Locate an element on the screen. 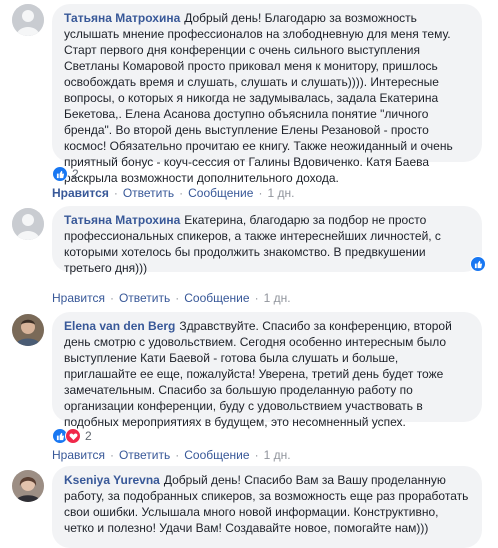 This screenshot has height=548, width=498. comment-author: Kseniya Yurevna is located at coordinates (112, 480).